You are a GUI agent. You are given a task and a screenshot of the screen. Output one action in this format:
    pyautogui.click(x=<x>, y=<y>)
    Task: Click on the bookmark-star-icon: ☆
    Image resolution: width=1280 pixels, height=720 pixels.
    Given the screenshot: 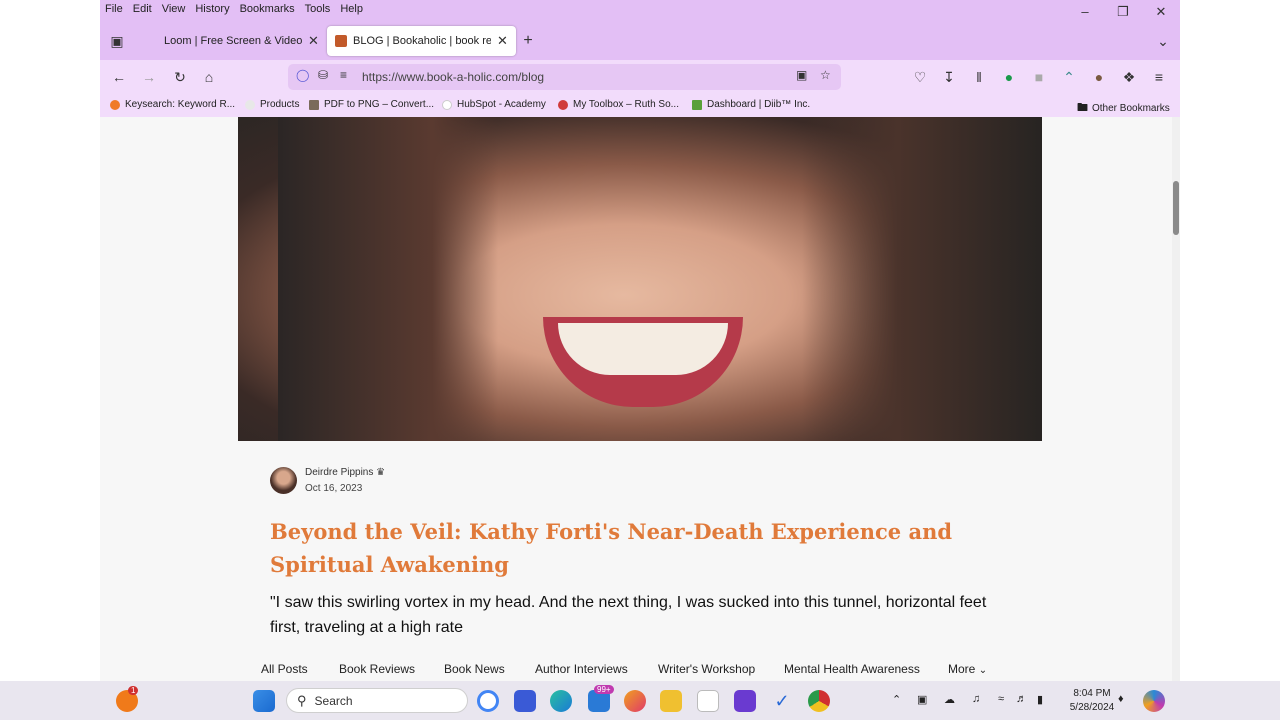 What is the action you would take?
    pyautogui.click(x=825, y=75)
    